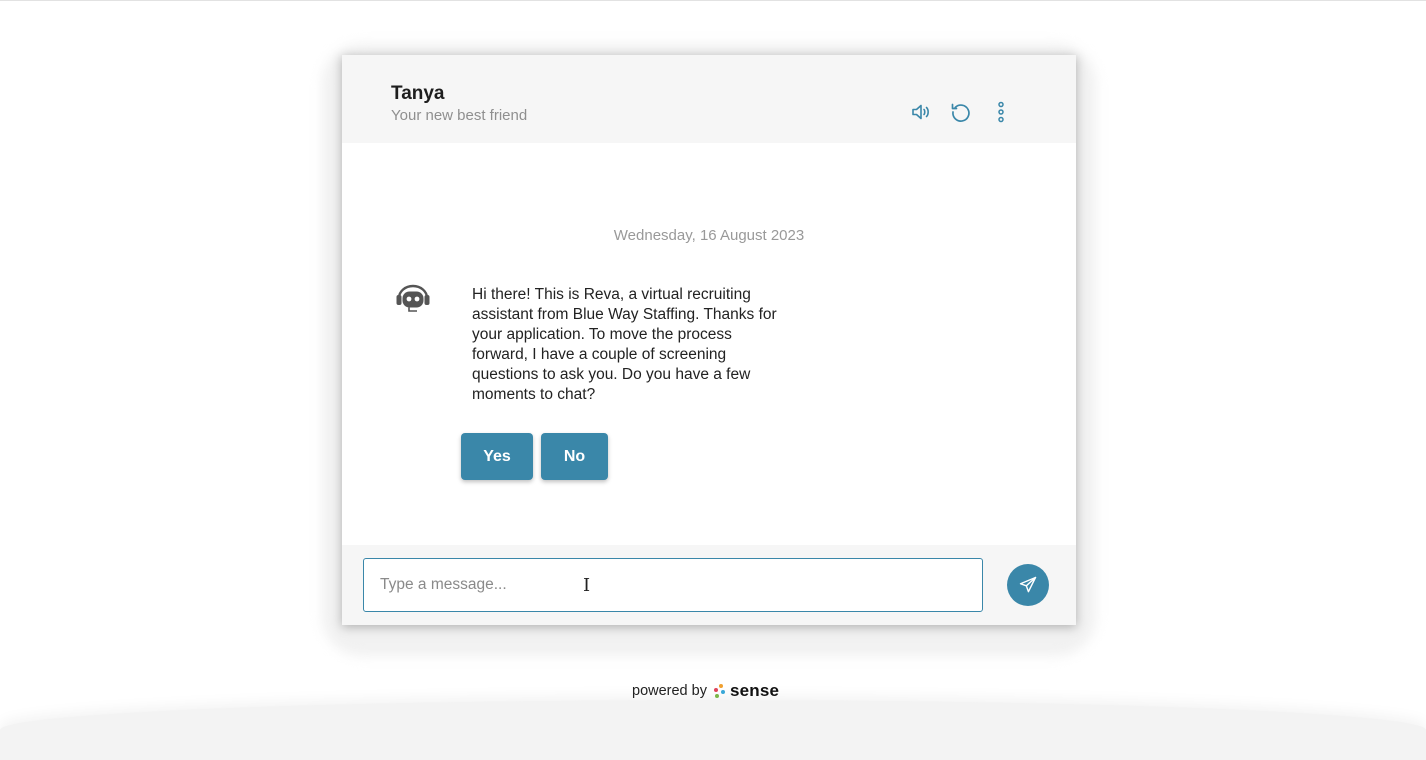 The height and width of the screenshot is (760, 1426). Describe the element at coordinates (418, 93) in the screenshot. I see `bot-name: Tanya` at that location.